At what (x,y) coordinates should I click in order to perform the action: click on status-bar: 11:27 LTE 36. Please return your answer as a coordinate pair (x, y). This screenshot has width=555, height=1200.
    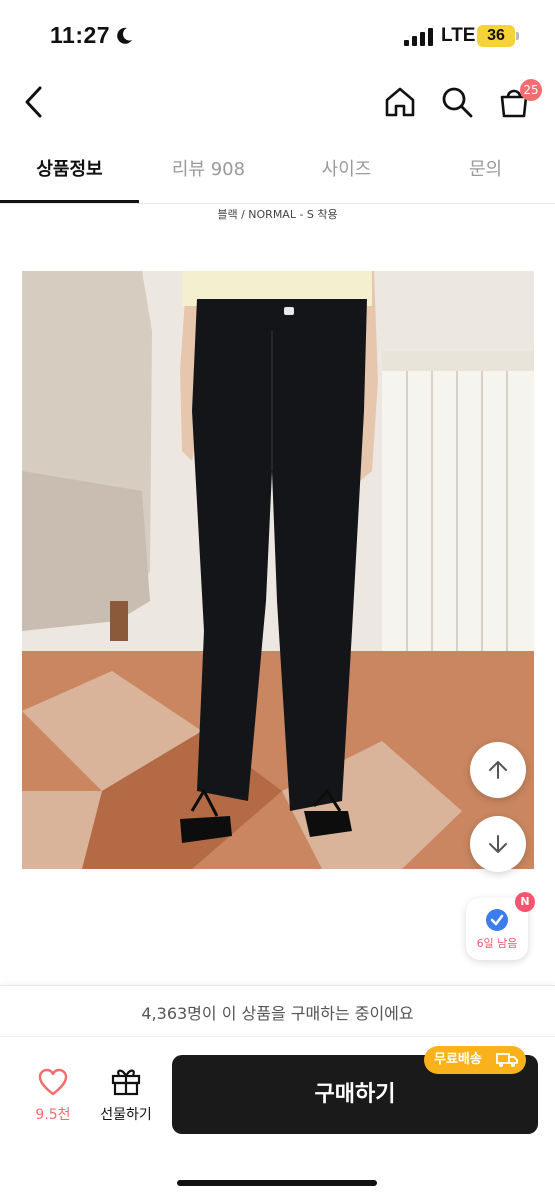
    Looking at the image, I should click on (277, 35).